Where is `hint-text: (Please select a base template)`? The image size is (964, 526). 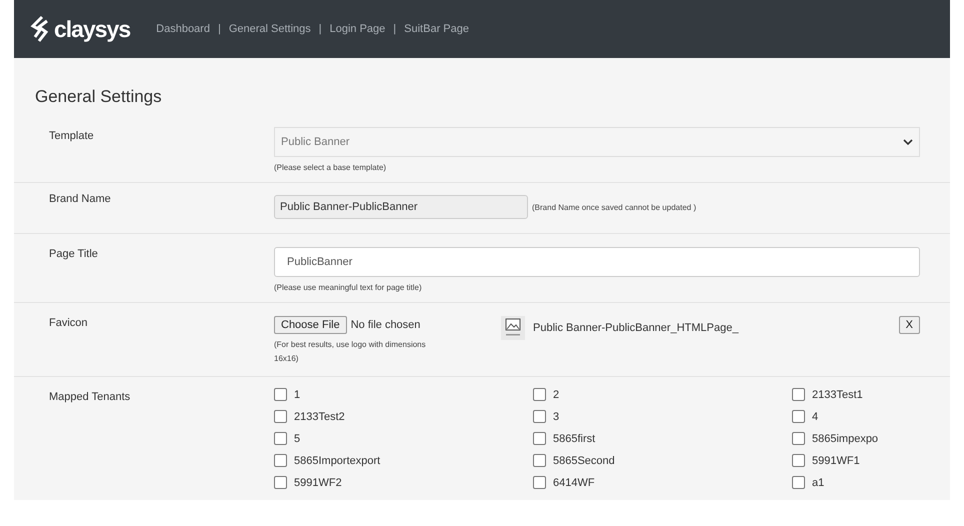 hint-text: (Please select a base template) is located at coordinates (331, 168).